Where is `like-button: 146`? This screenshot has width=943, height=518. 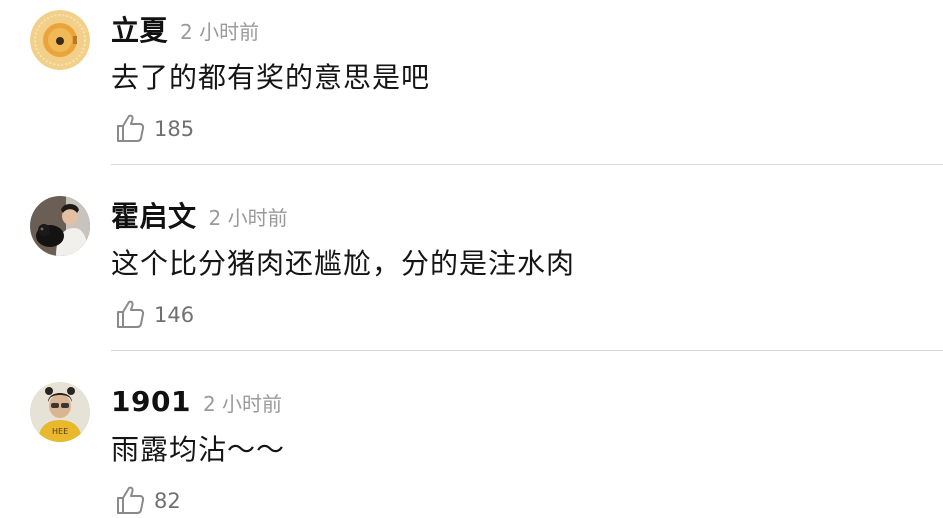 like-button: 146 is located at coordinates (154, 314).